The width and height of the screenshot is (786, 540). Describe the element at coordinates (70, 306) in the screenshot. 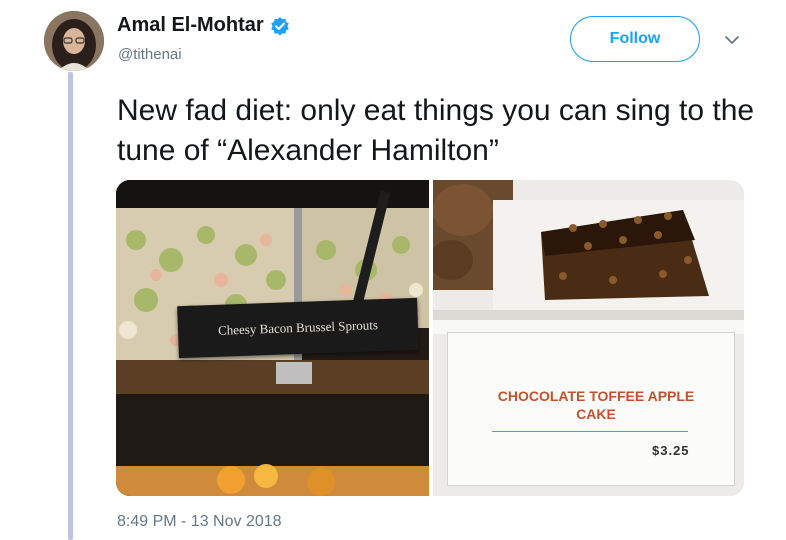

I see `thread-line` at that location.